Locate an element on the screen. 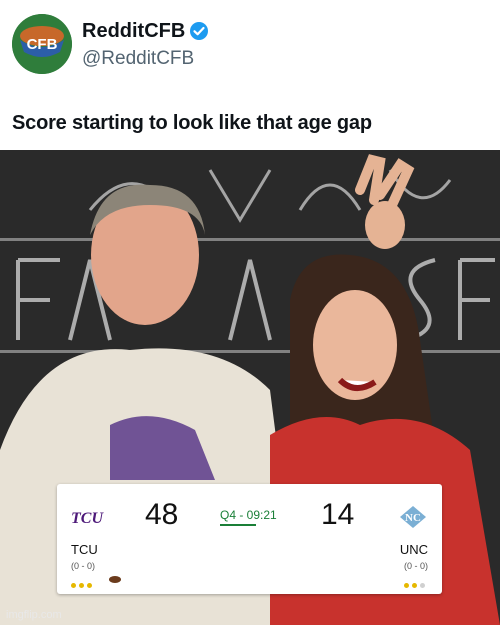 This screenshot has width=500, height=625. away-timeouts is located at coordinates (416, 581).